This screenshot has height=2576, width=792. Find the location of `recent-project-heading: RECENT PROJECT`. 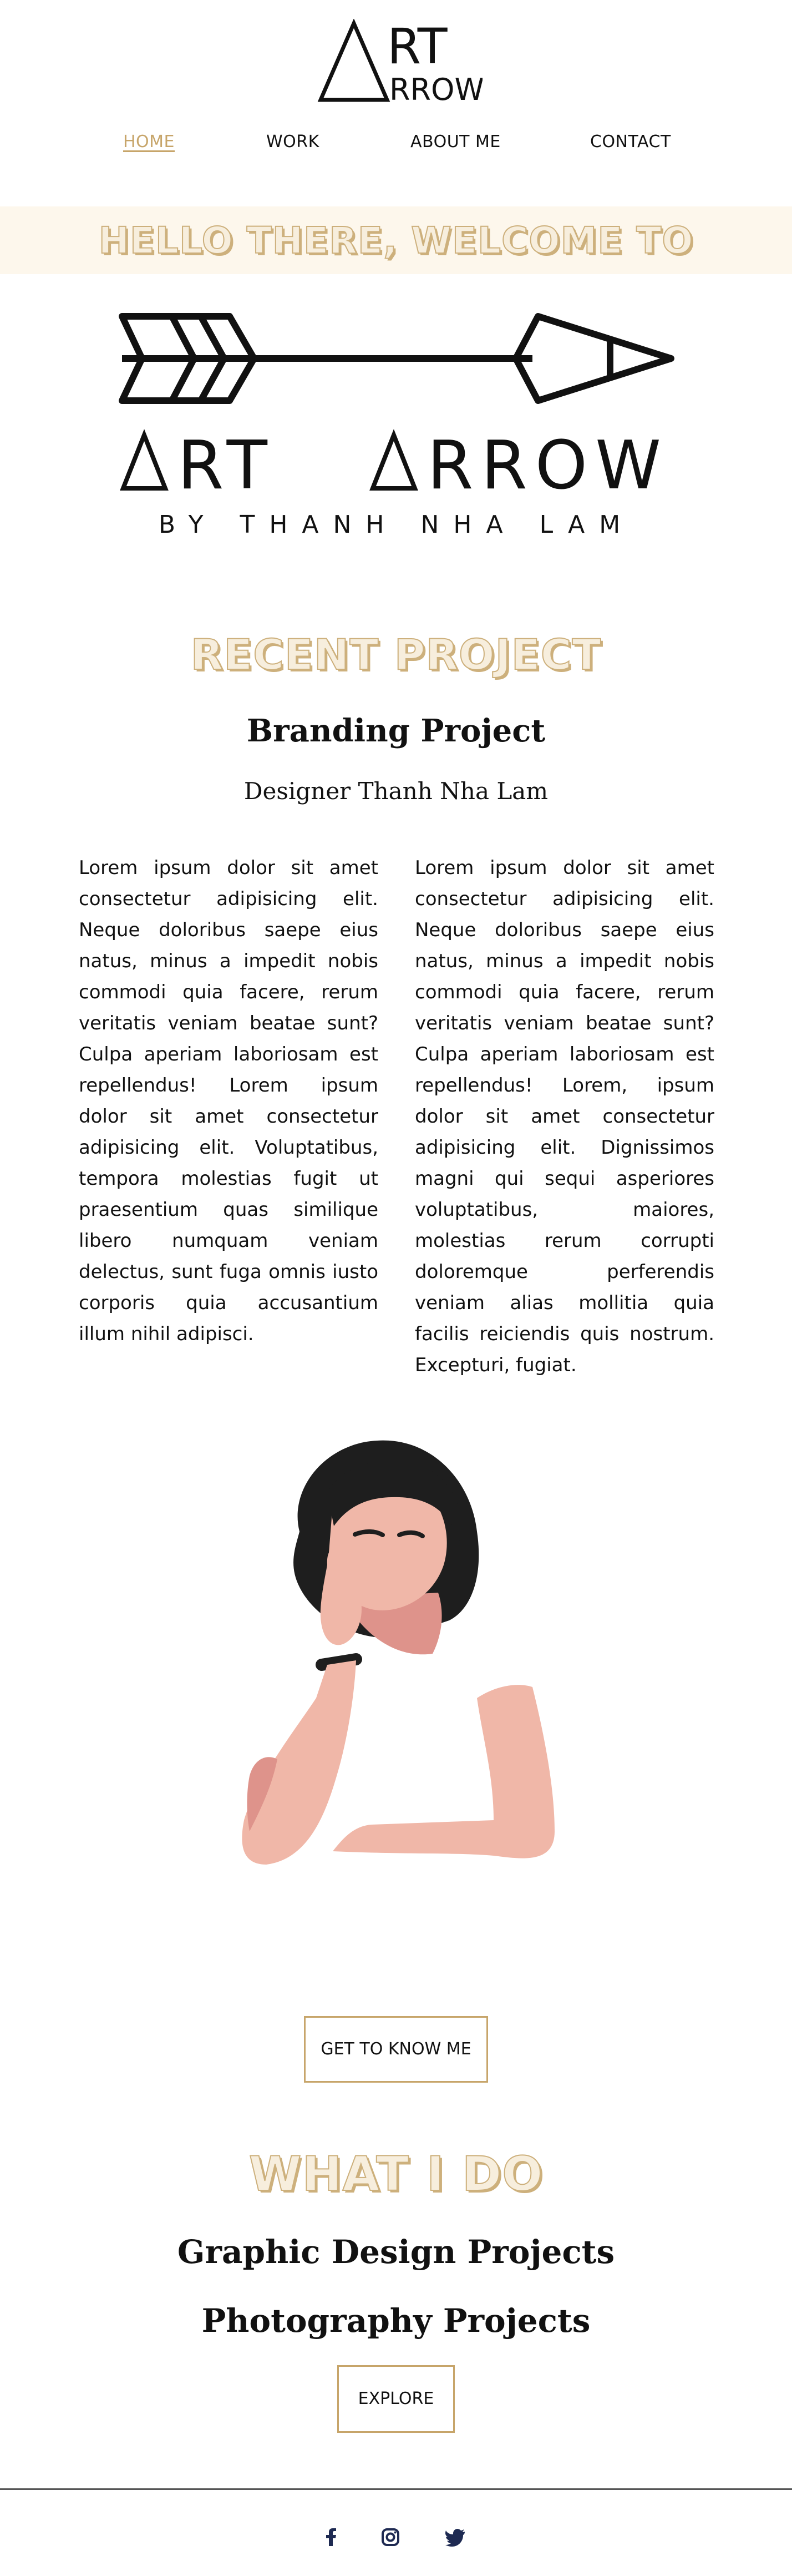

recent-project-heading: RECENT PROJECT is located at coordinates (396, 654).